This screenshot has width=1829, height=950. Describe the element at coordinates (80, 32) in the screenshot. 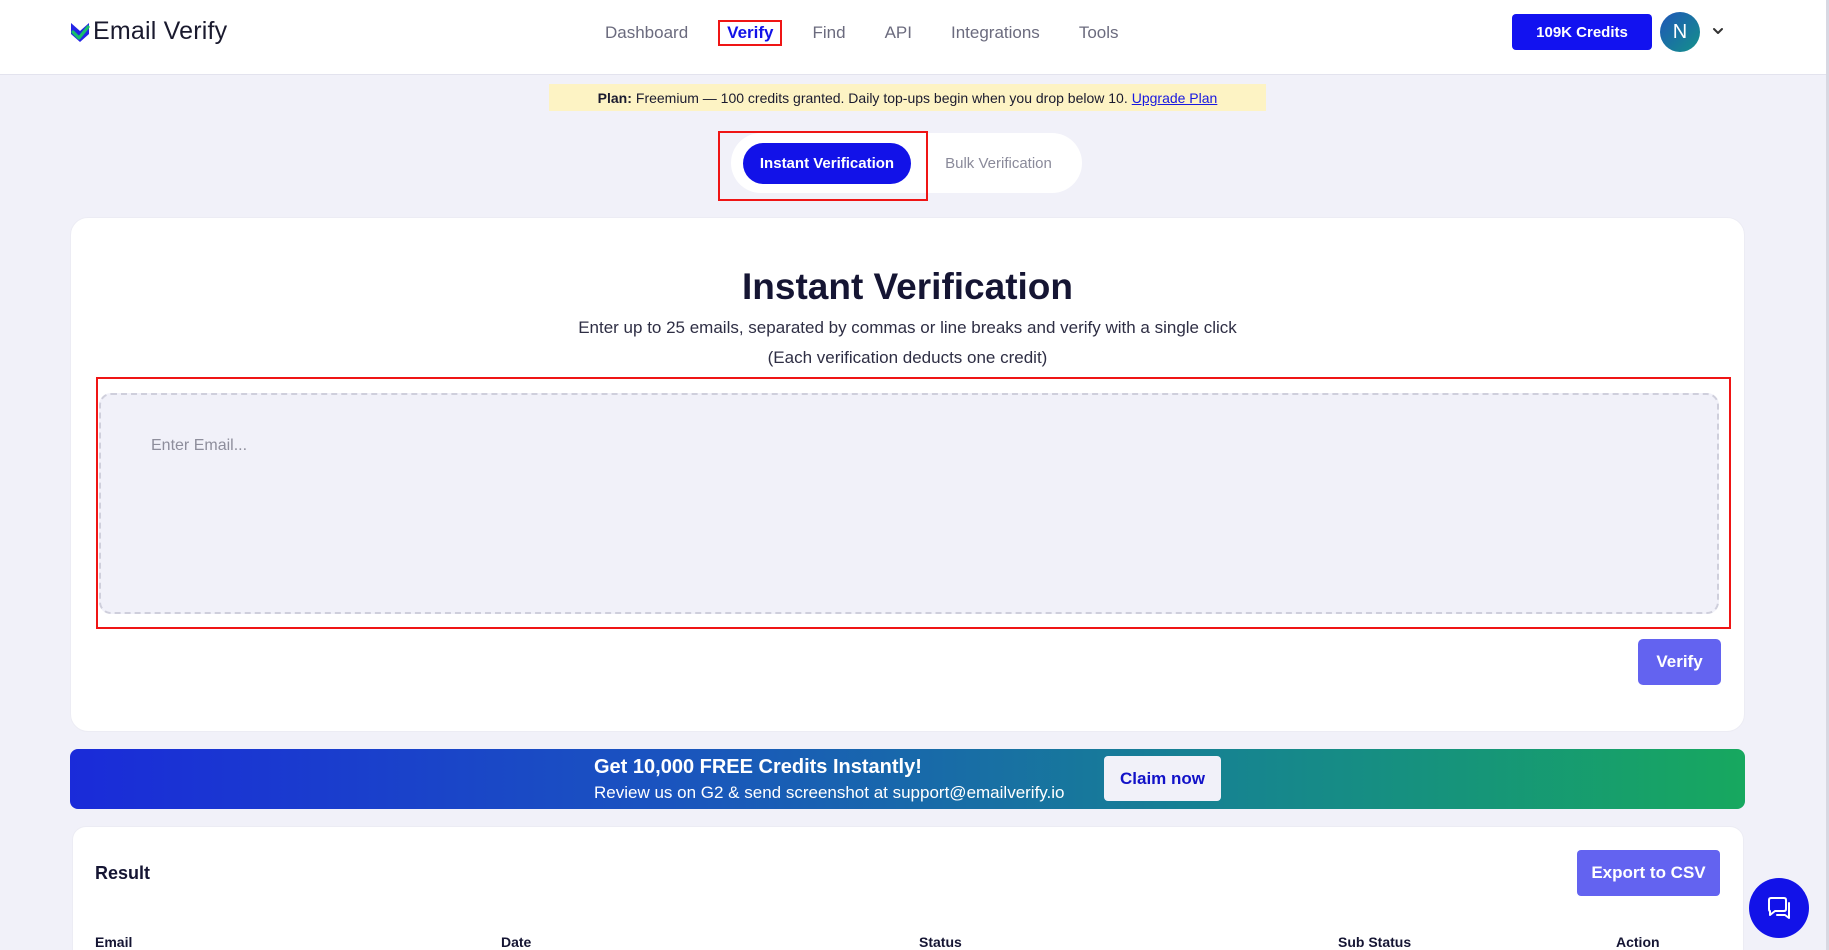

I see `logo-check-icon` at that location.